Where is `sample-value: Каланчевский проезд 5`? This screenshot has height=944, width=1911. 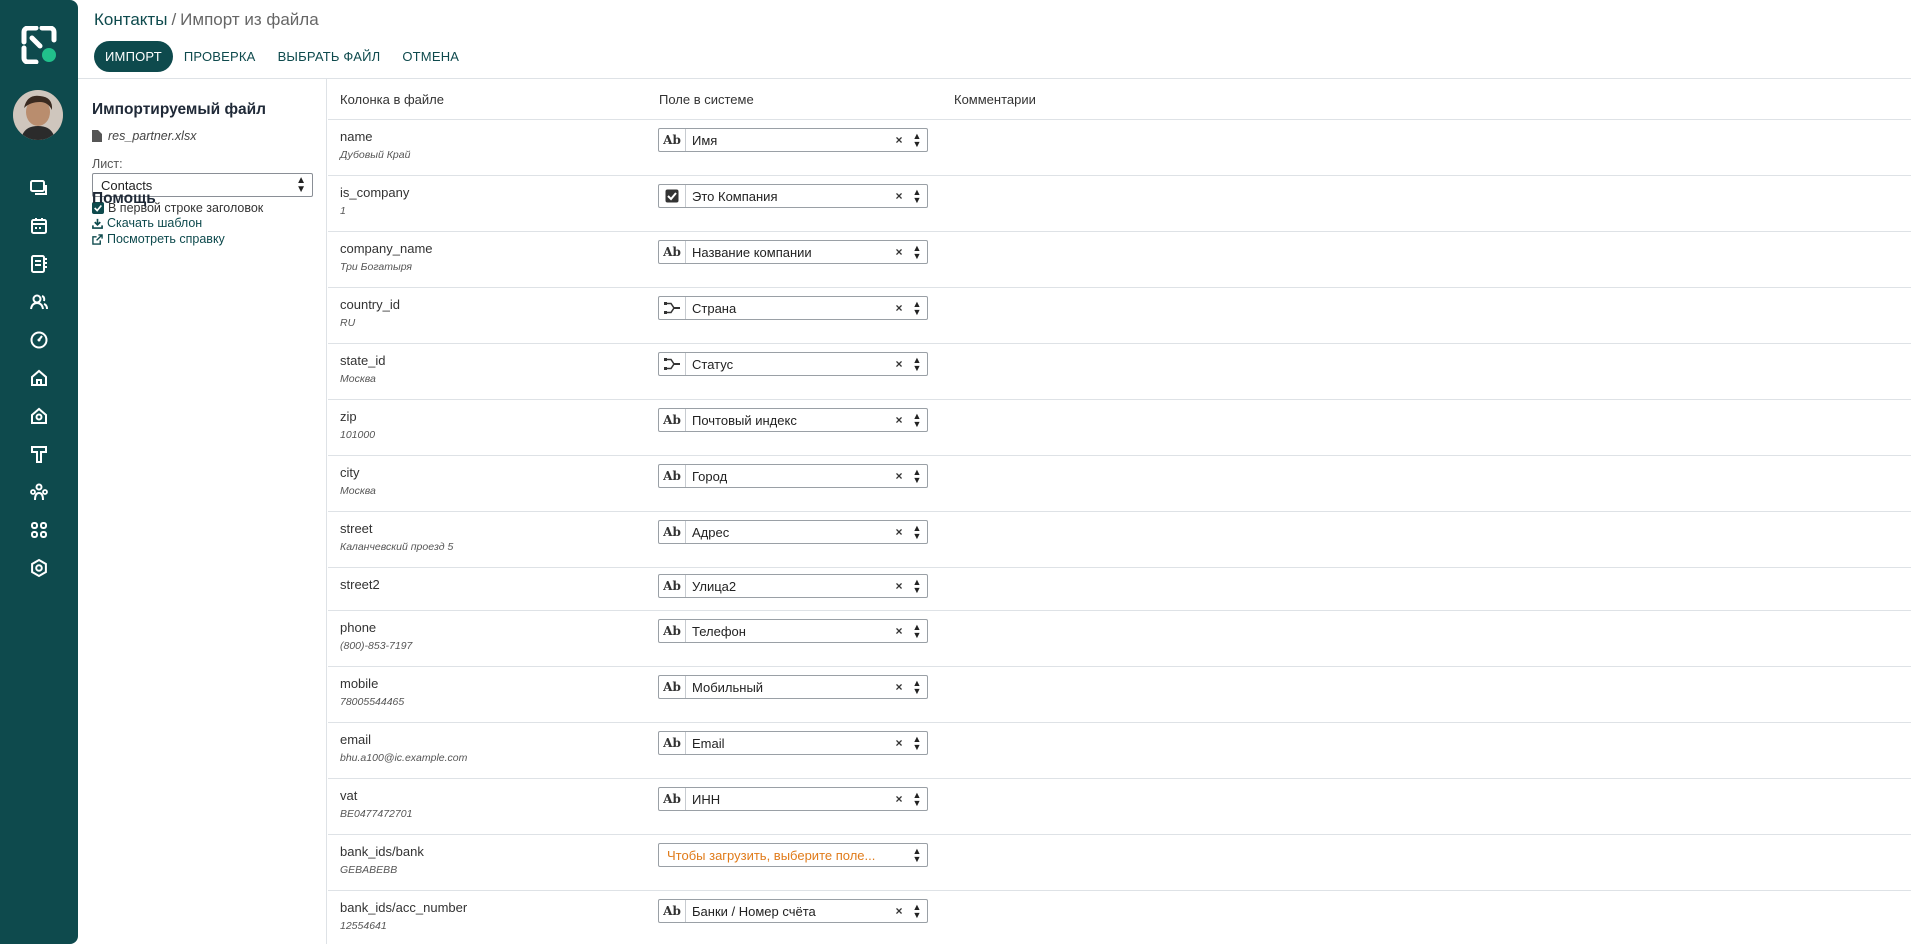
sample-value: Каланчевский проезд 5 is located at coordinates (397, 547).